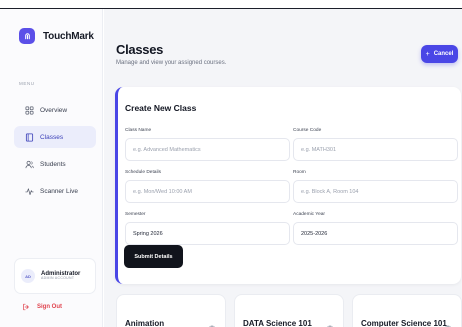  What do you see at coordinates (207, 233) in the screenshot?
I see `semester-input: Spring 2026` at bounding box center [207, 233].